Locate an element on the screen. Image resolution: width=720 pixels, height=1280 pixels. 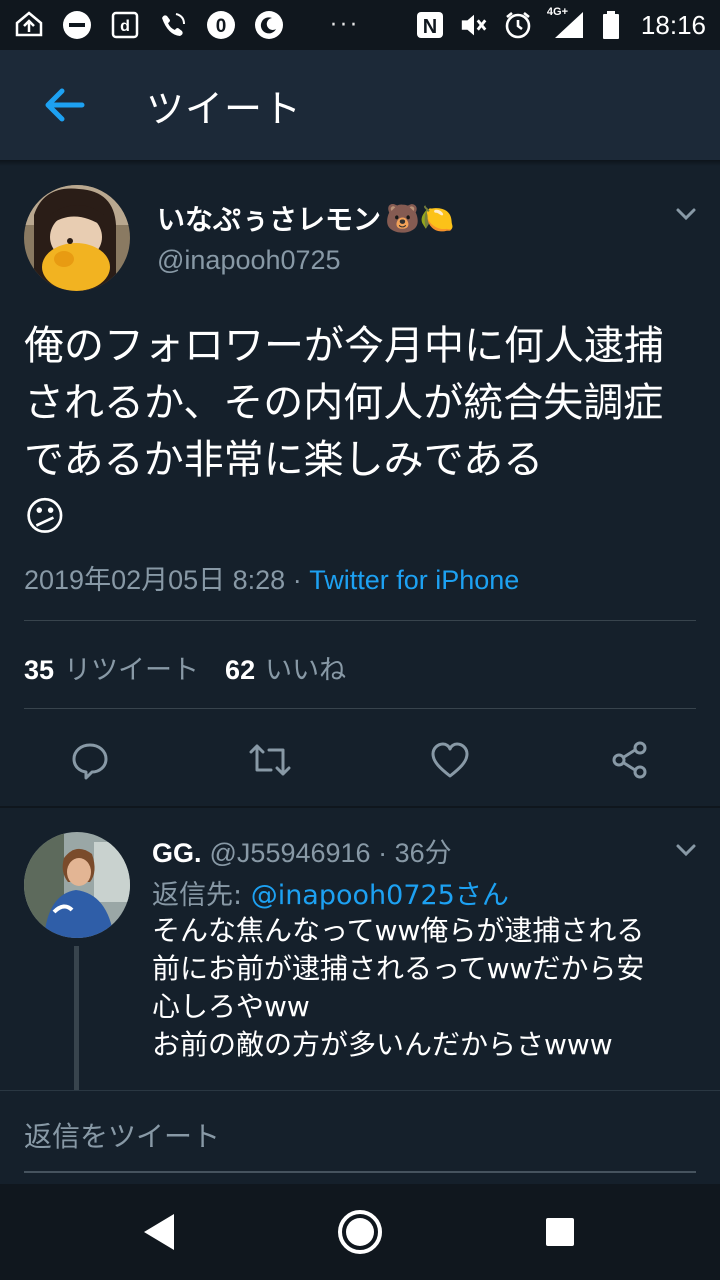
author-name-text: いなぷぅさレモン is located at coordinates (269, 219).